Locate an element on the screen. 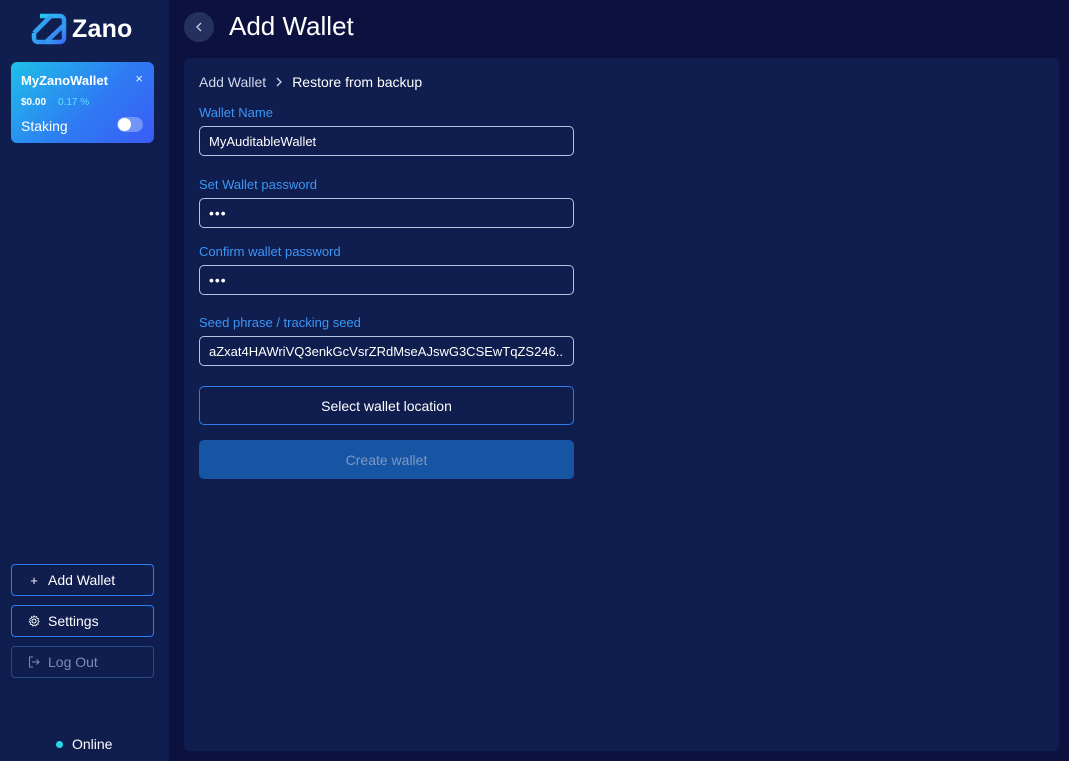 The height and width of the screenshot is (761, 1069). settings-button: Settings is located at coordinates (82, 621).